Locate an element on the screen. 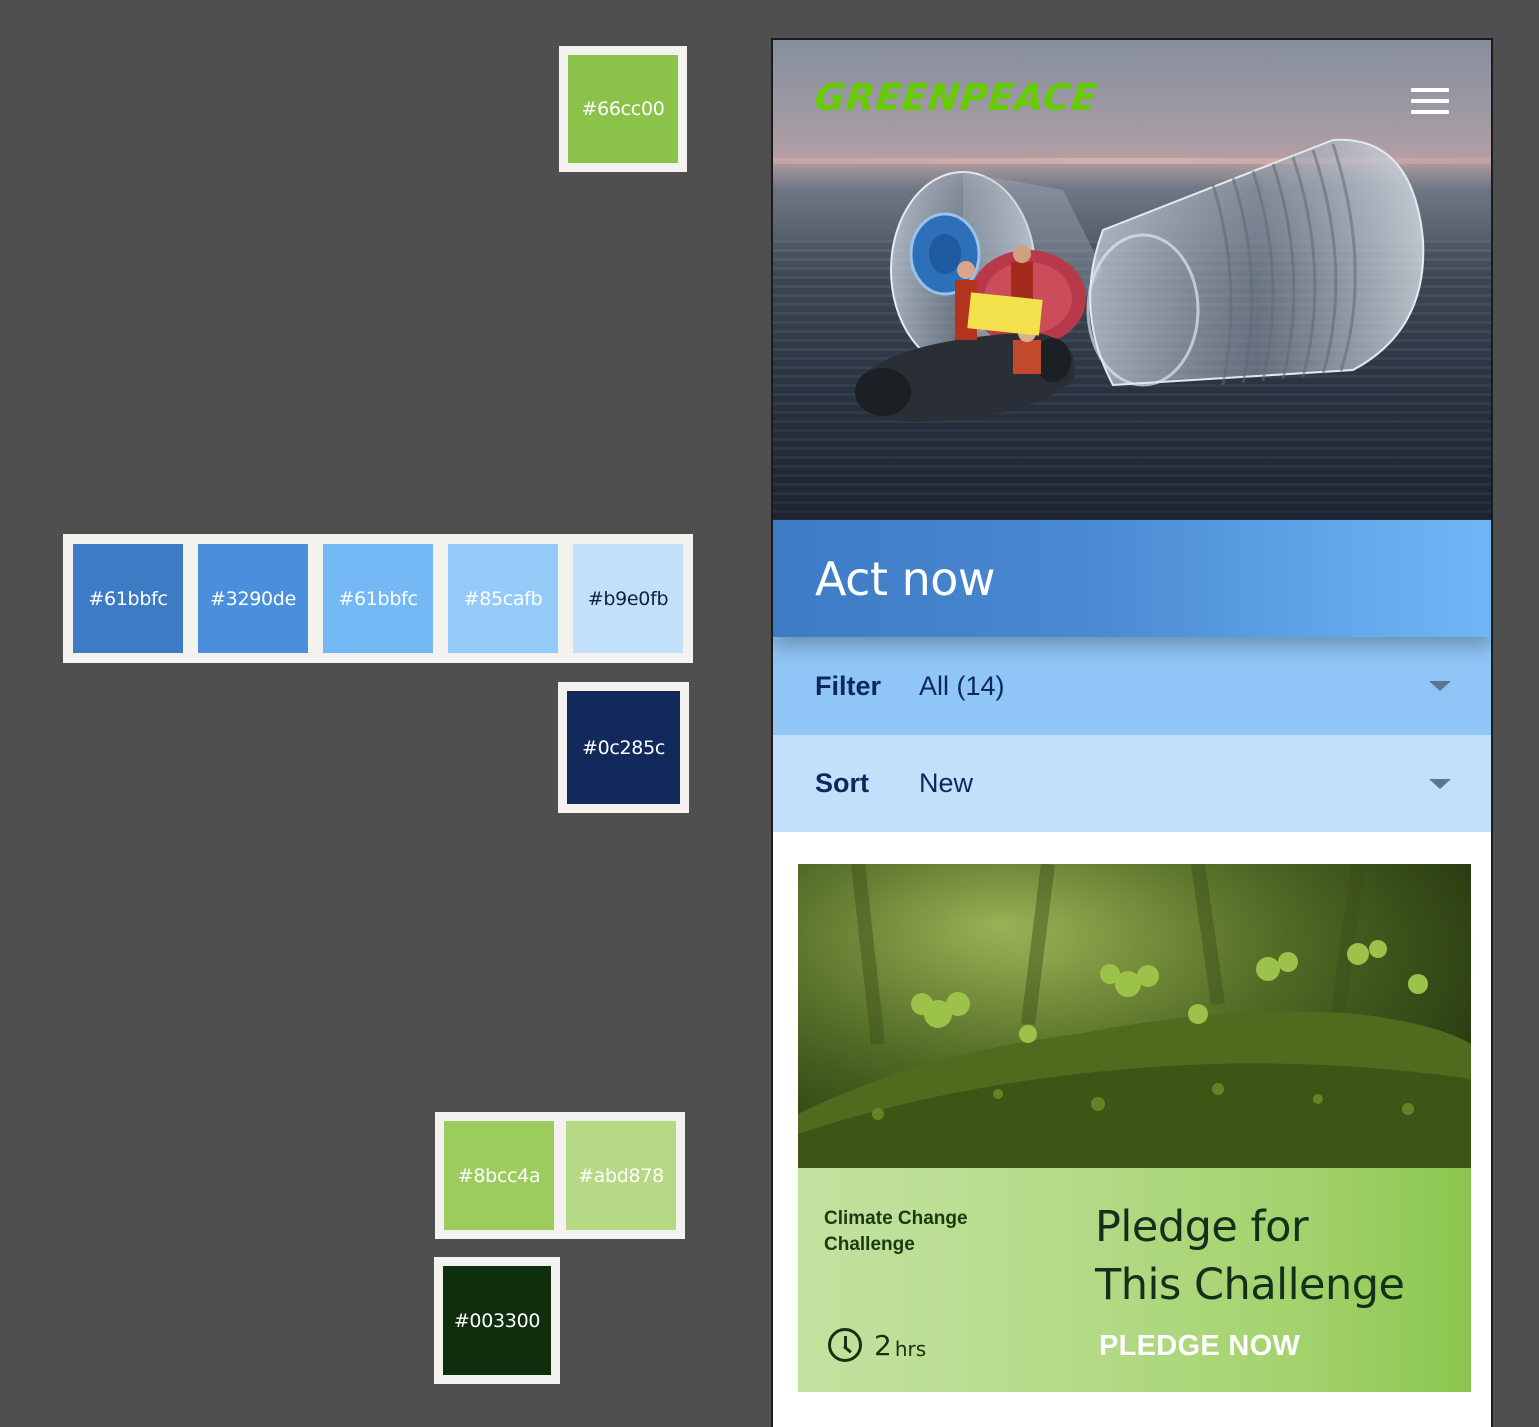 This screenshot has height=1427, width=1539. swatch-blue-5: #b9e0fb is located at coordinates (628, 598).